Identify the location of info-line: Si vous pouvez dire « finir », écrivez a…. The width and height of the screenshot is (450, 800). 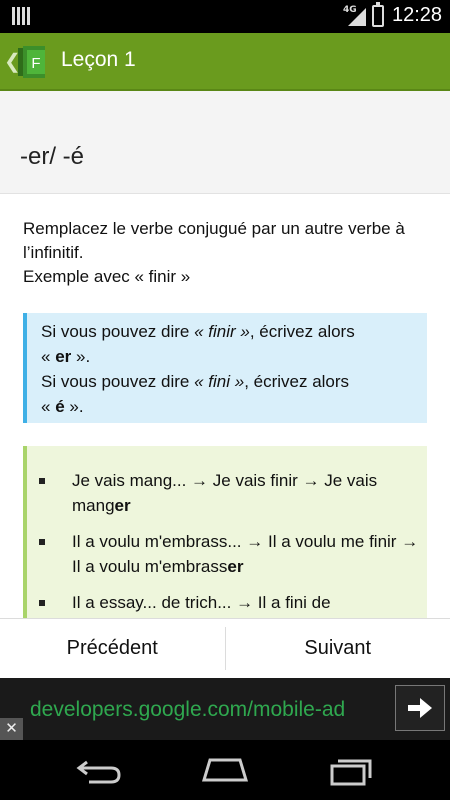
(198, 331).